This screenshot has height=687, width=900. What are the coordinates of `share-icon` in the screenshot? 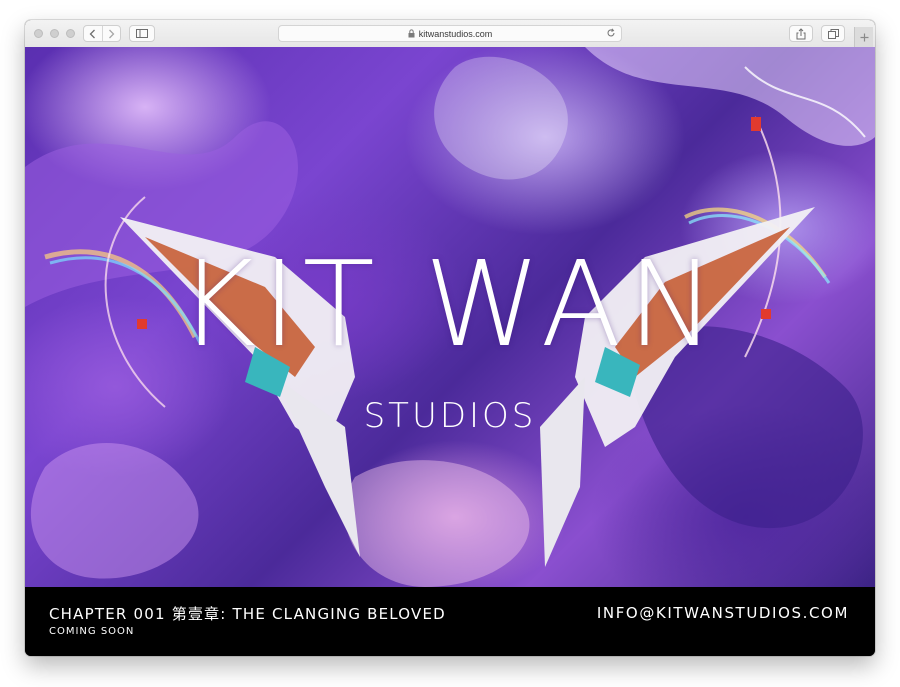 It's located at (801, 33).